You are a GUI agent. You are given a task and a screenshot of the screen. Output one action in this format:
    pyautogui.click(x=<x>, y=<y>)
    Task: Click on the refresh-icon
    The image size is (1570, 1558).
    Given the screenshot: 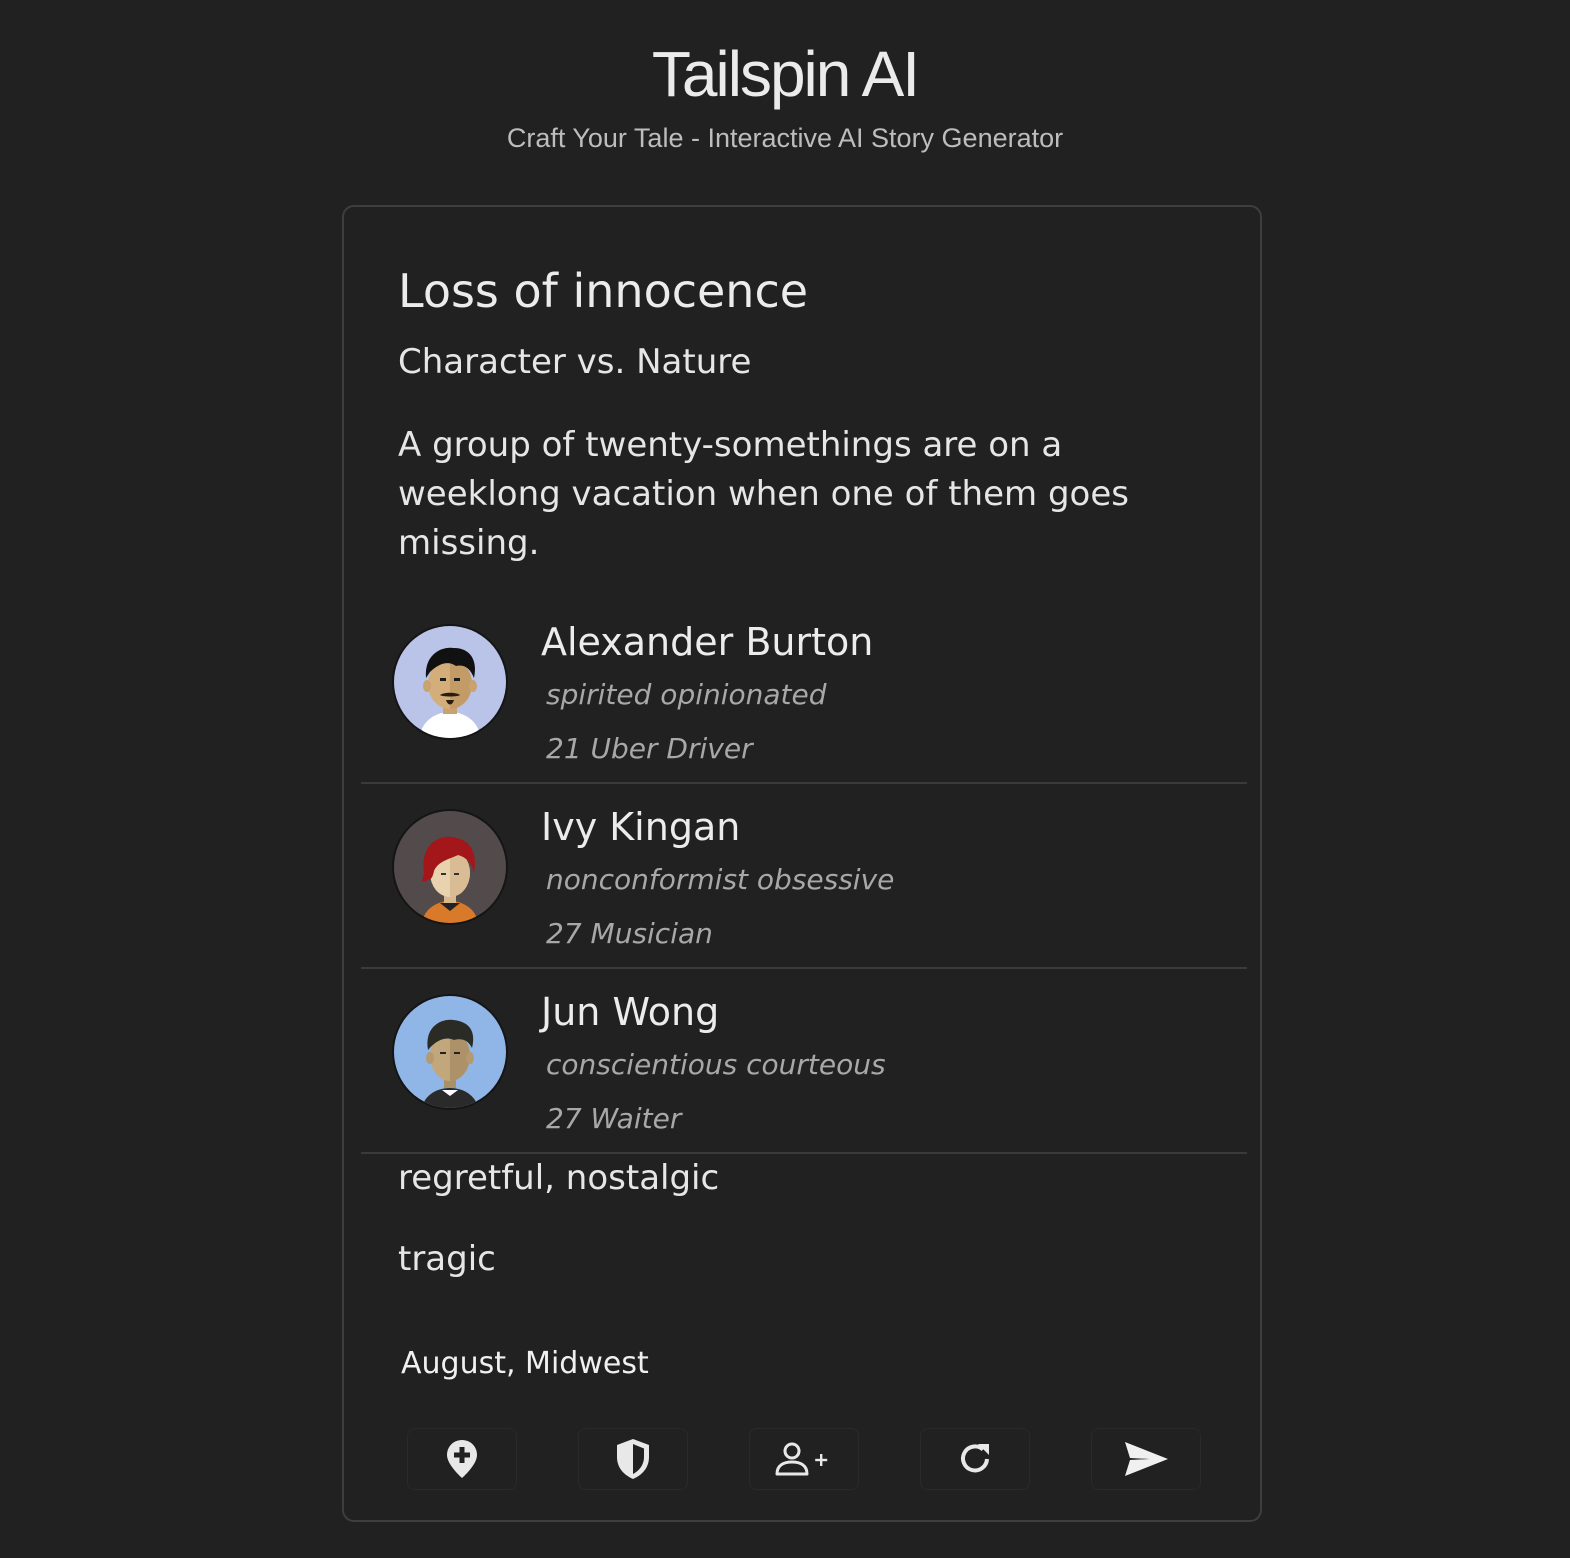 What is the action you would take?
    pyautogui.click(x=975, y=1458)
    